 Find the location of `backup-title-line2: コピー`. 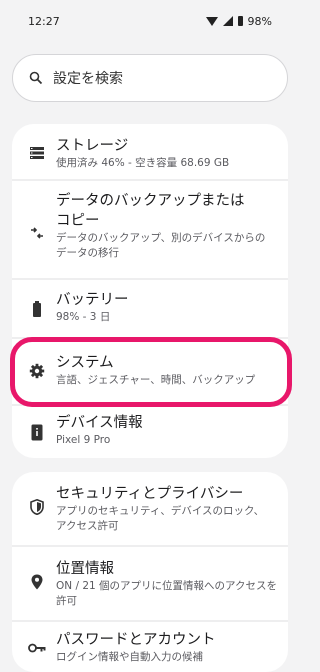

backup-title-line2: コピー is located at coordinates (78, 221).